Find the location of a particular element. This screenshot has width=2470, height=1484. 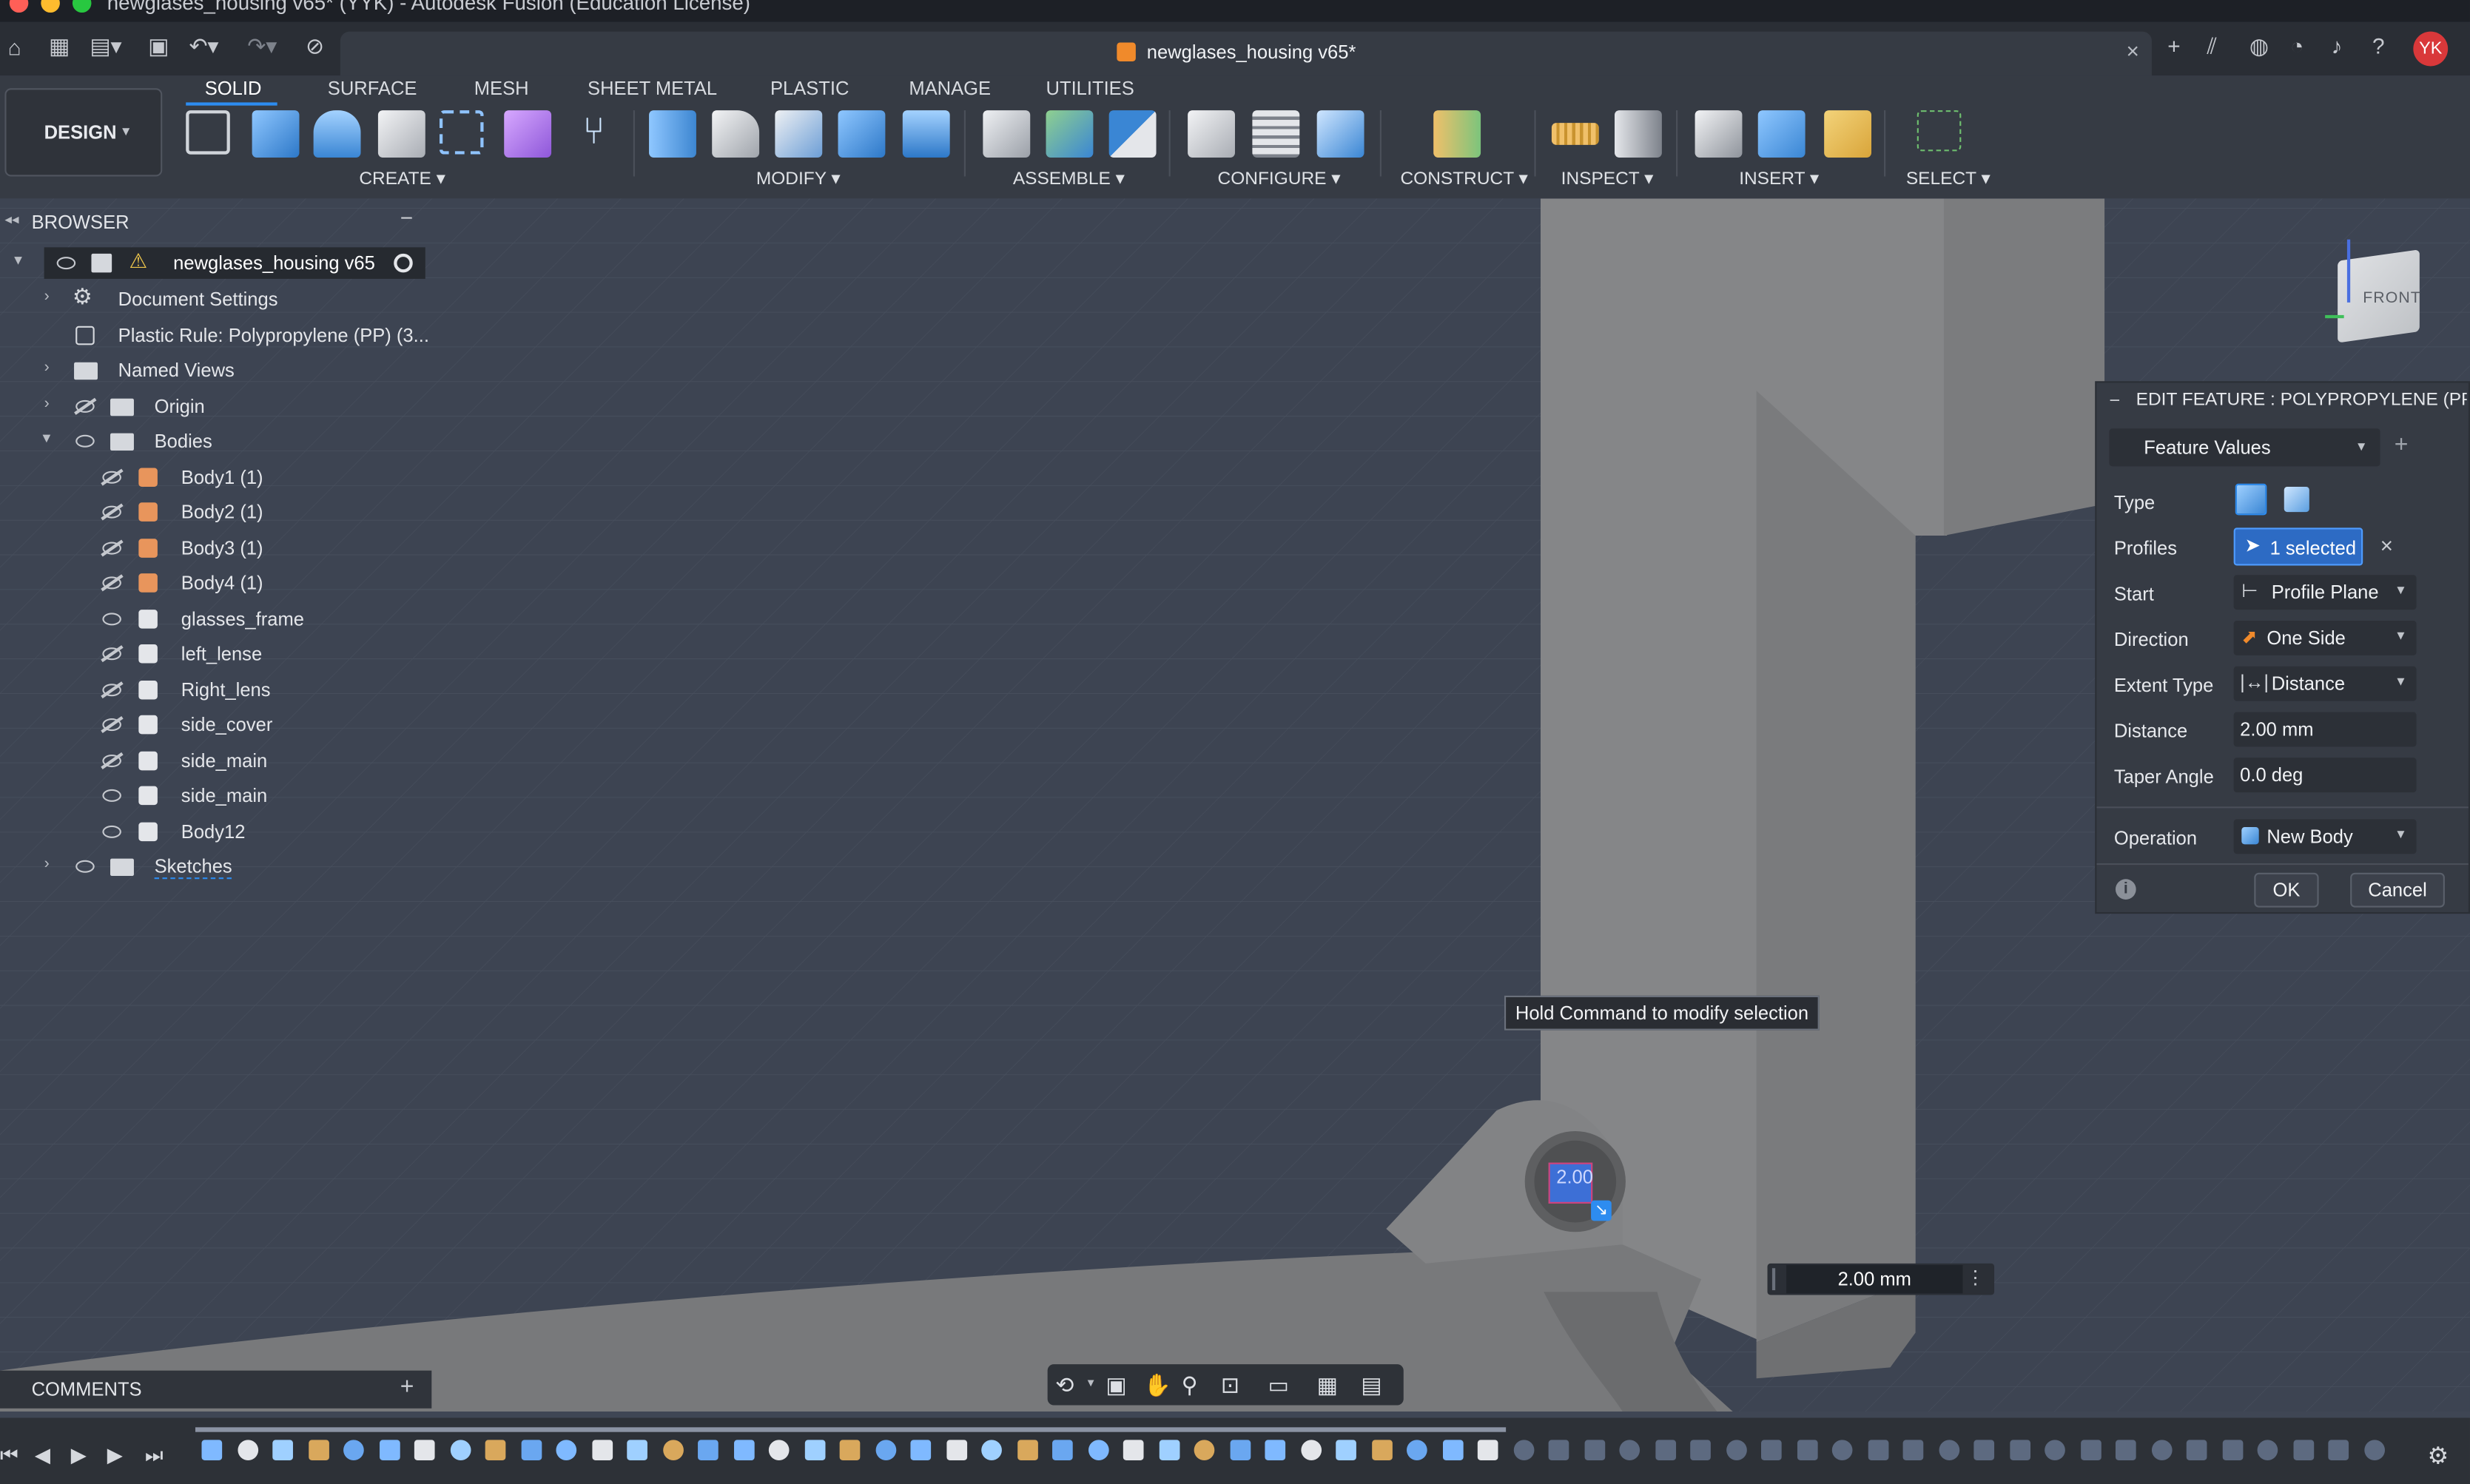

document-tab: newglases_housing v65* × is located at coordinates (1246, 53).